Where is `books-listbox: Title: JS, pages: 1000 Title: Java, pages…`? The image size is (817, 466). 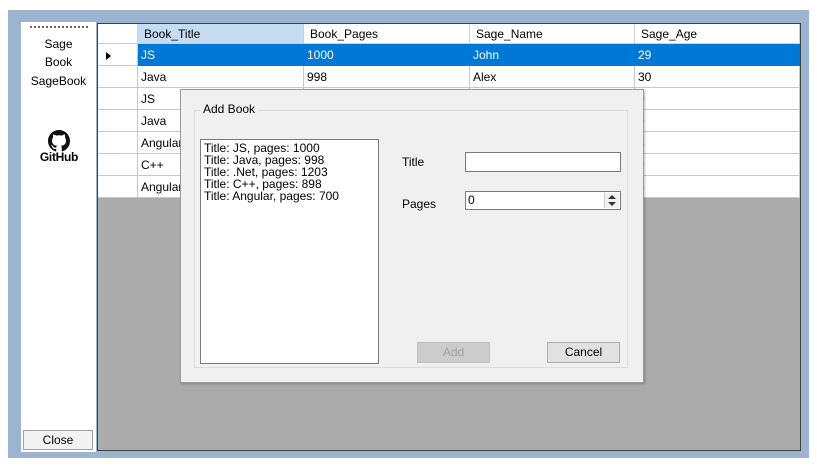
books-listbox: Title: JS, pages: 1000 Title: Java, pages… is located at coordinates (289, 251).